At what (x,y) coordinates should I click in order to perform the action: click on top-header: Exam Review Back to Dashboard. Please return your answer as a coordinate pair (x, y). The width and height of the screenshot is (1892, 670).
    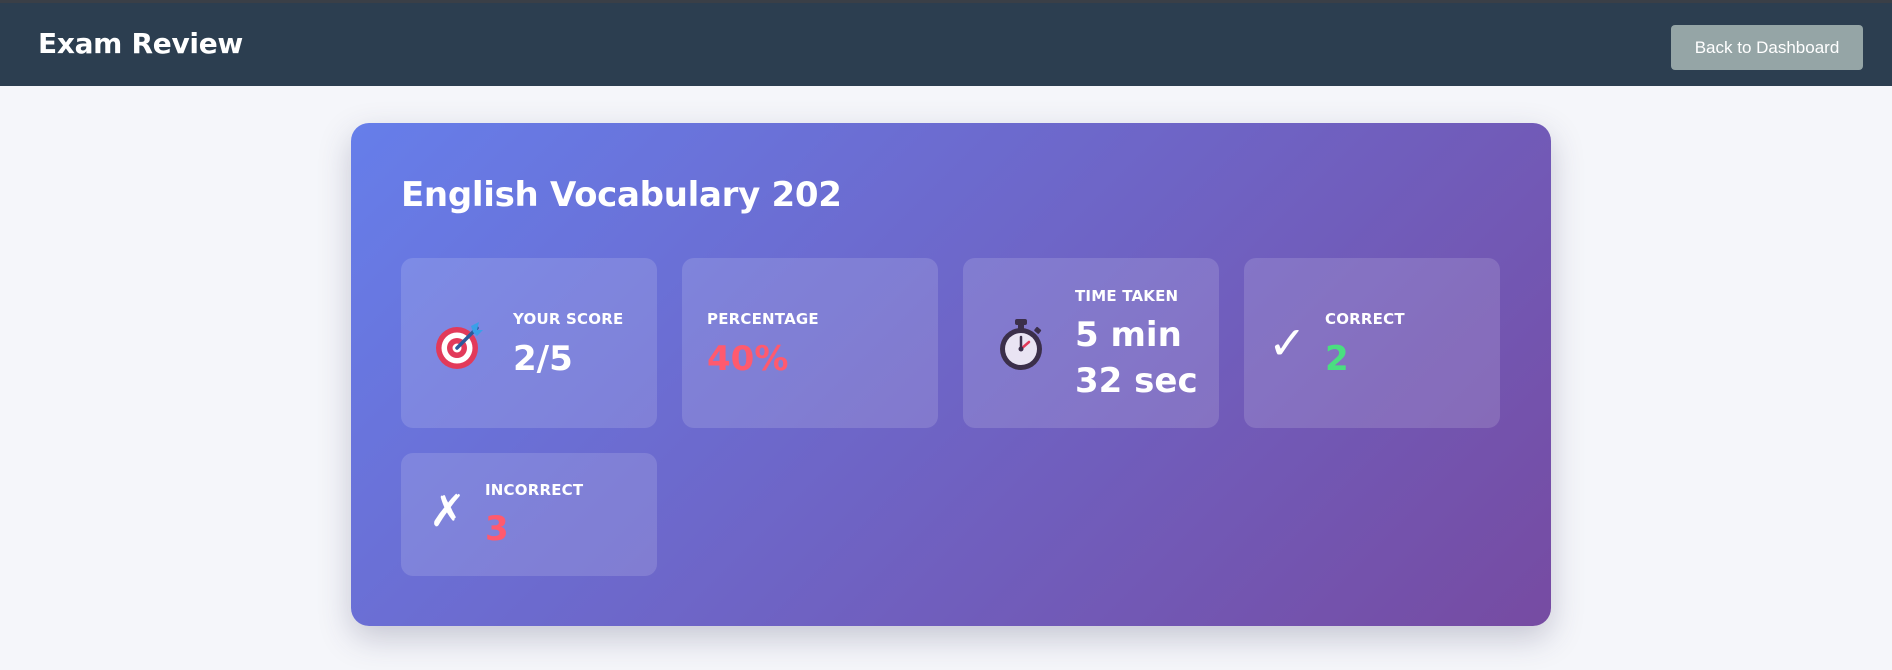
    Looking at the image, I should click on (946, 43).